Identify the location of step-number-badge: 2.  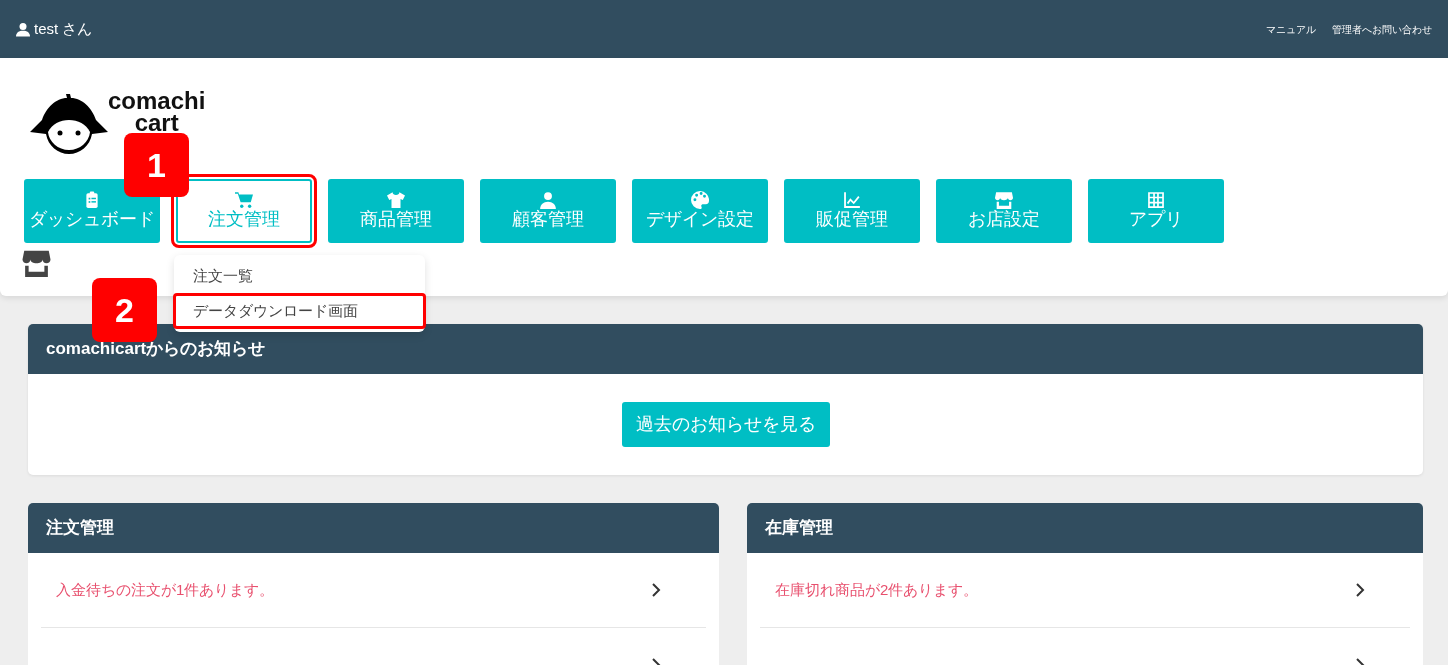
(124, 310).